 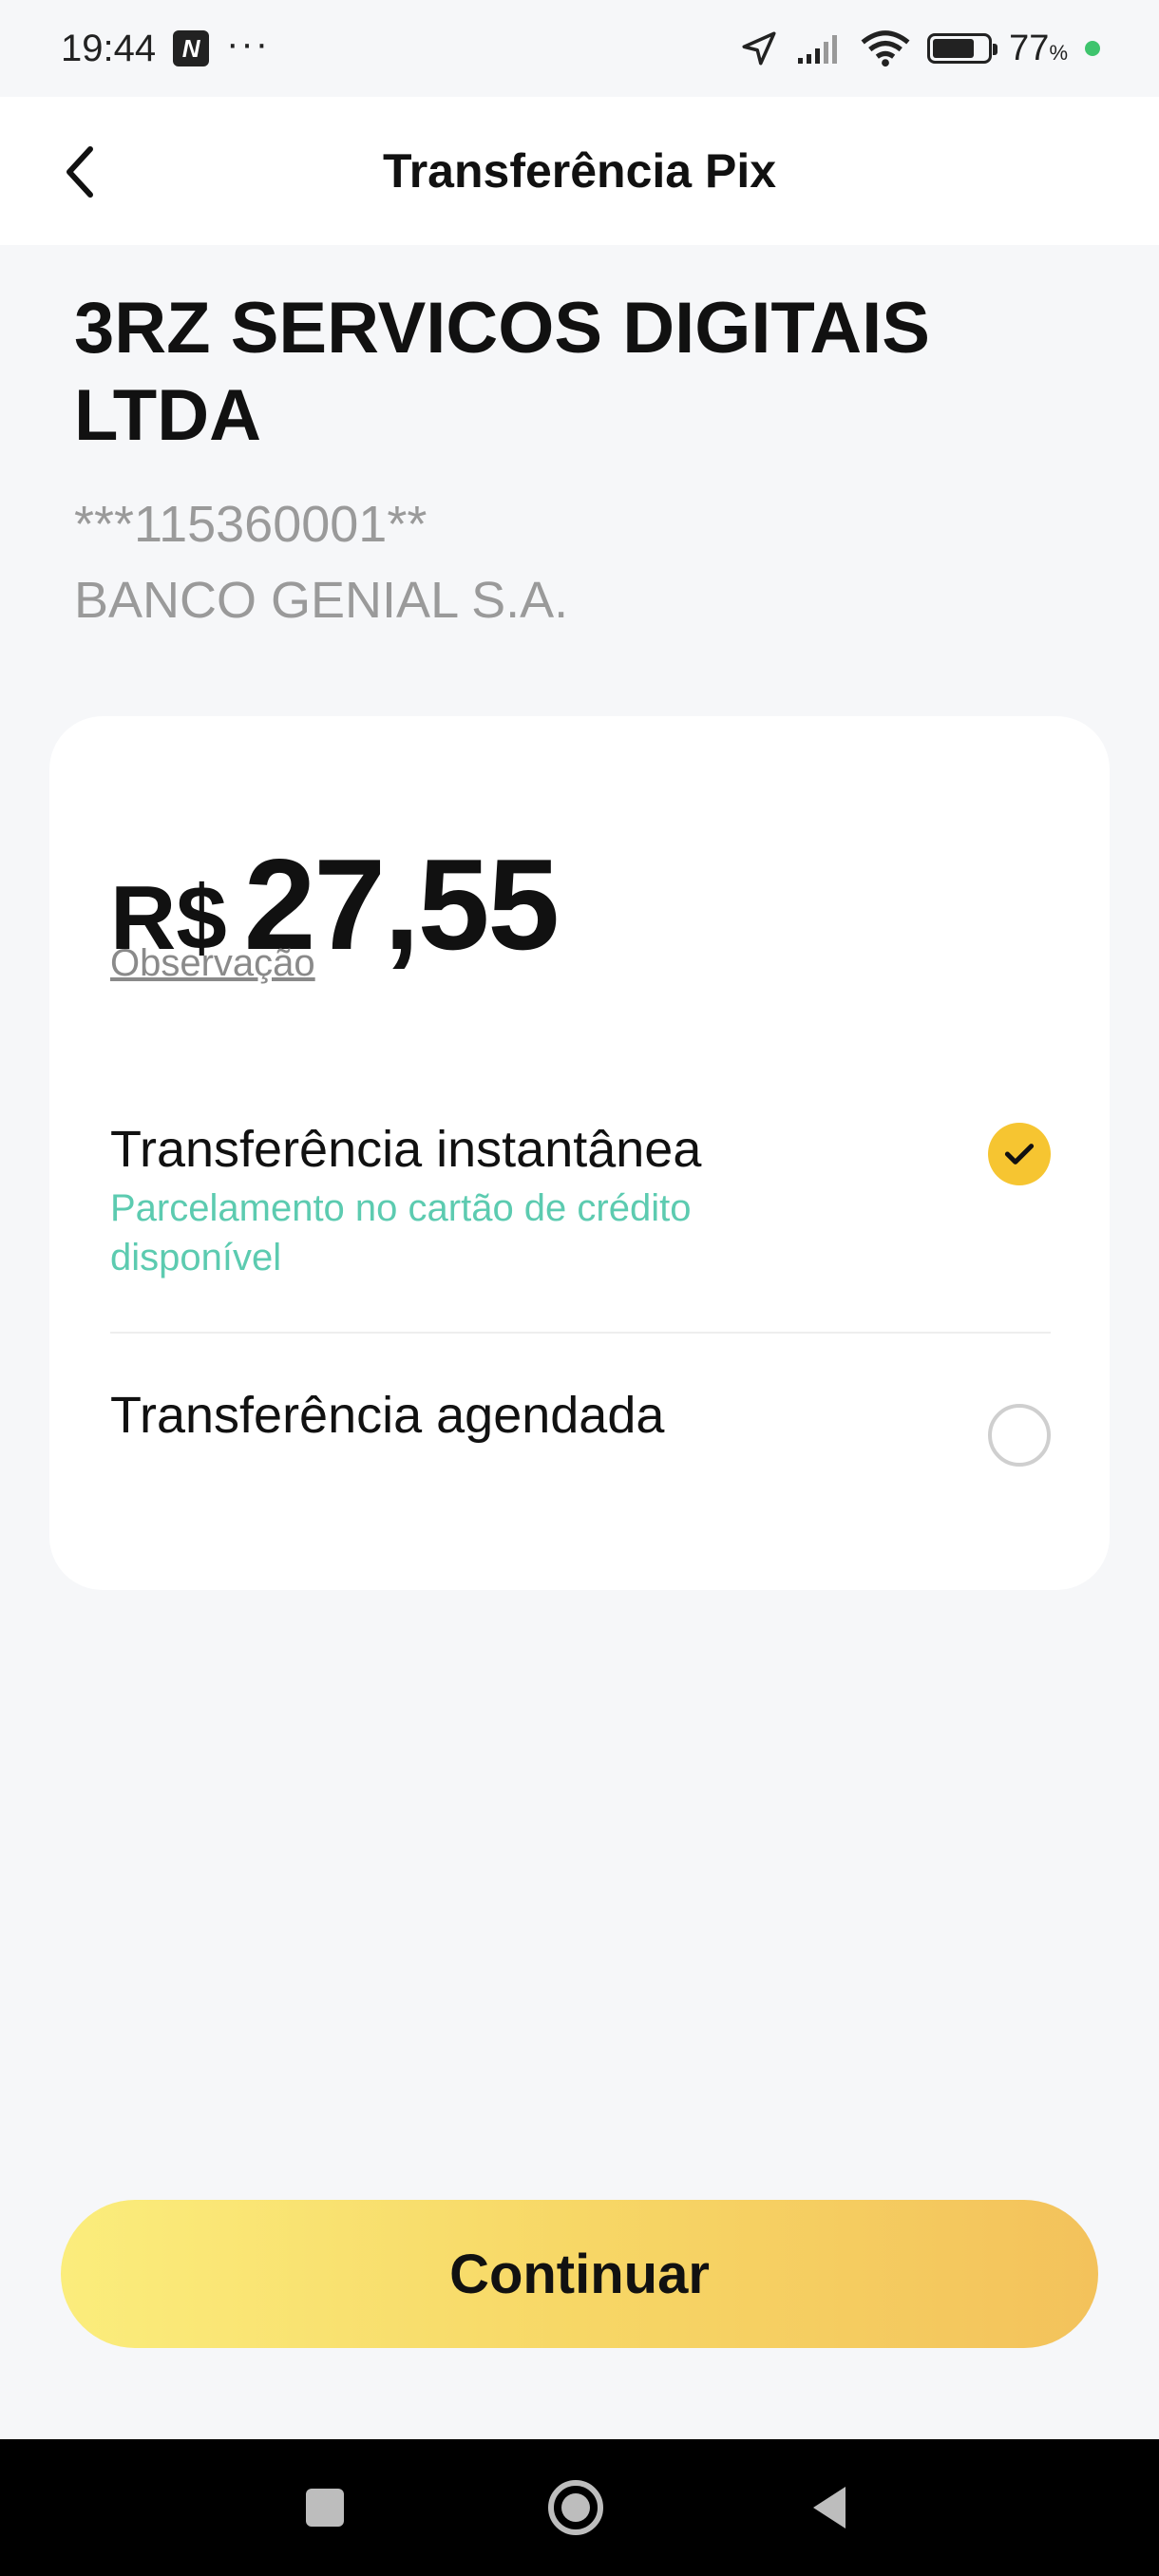 I want to click on status-bar: 19:44 N ··· 77%, so click(x=579, y=48).